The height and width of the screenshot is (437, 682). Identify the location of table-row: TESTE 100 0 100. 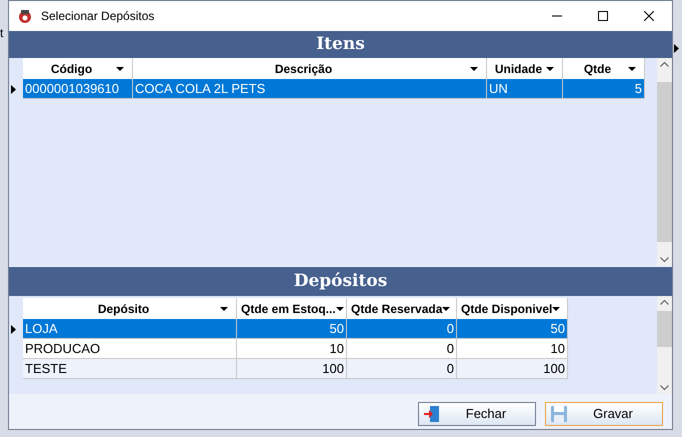
(295, 369).